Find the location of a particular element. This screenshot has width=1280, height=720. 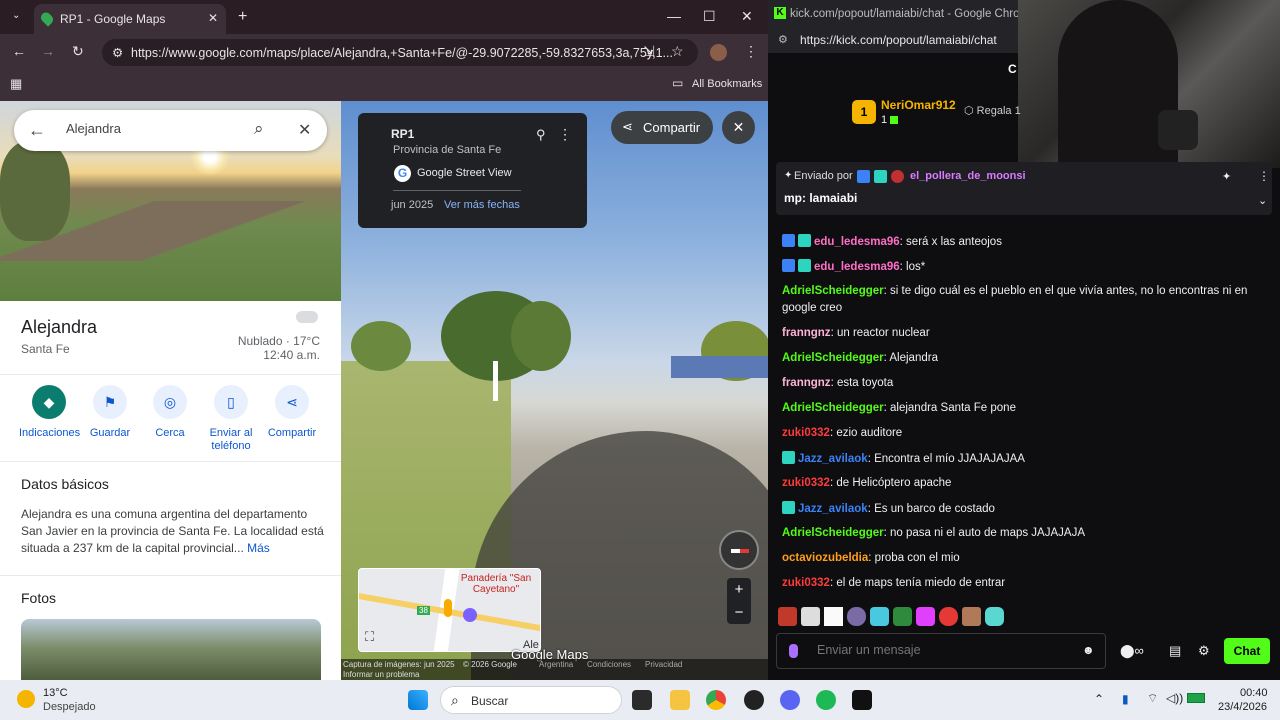

volume-icon: ◁)) is located at coordinates (1174, 698).